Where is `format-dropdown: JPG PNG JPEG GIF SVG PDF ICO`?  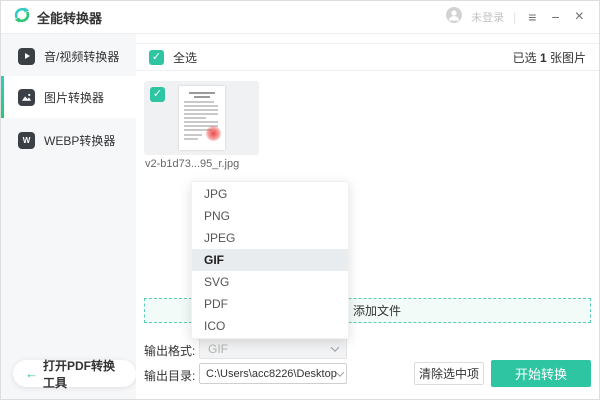 format-dropdown: JPG PNG JPEG GIF SVG PDF ICO is located at coordinates (270, 260).